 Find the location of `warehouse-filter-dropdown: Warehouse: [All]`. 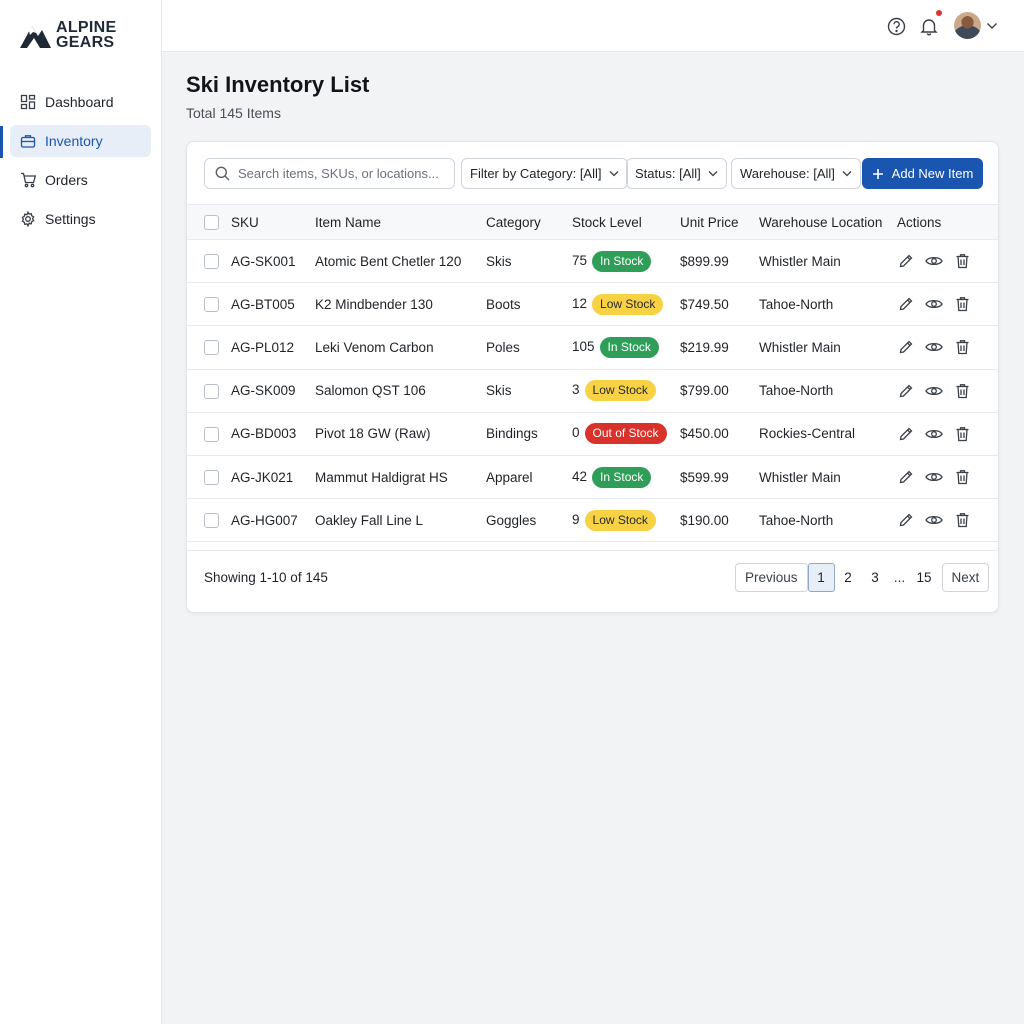

warehouse-filter-dropdown: Warehouse: [All] is located at coordinates (796, 173).